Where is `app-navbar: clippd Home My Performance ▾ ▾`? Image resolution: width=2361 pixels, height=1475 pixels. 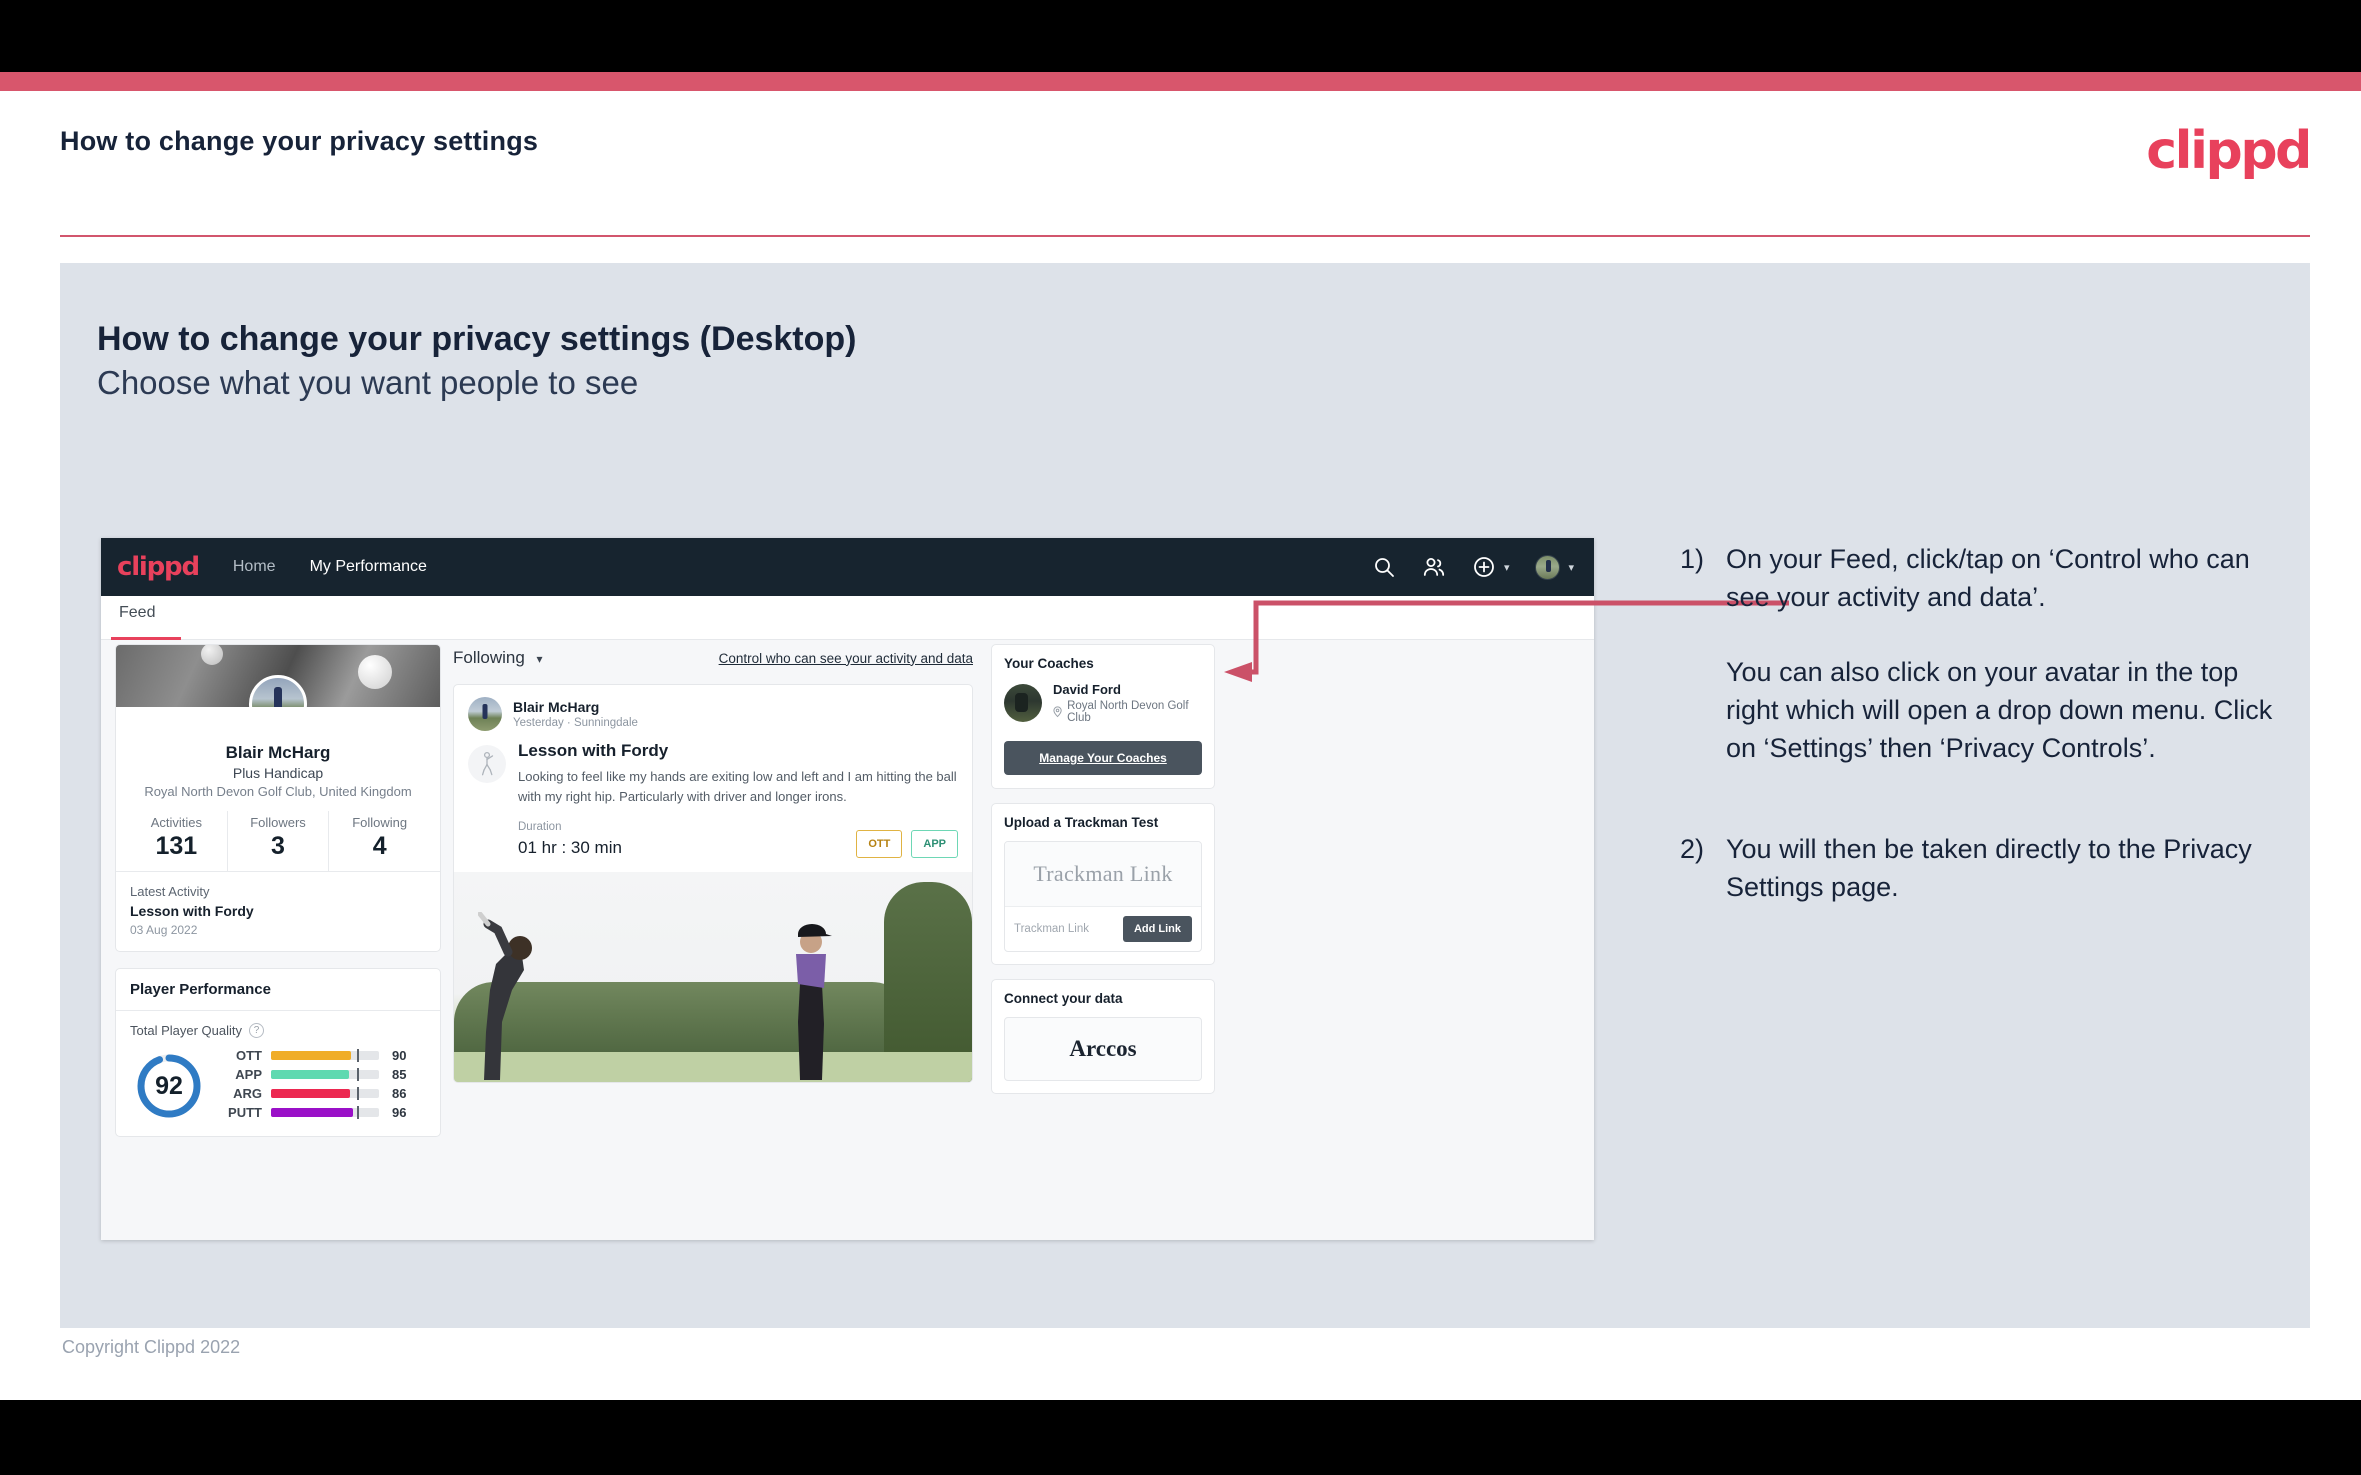 app-navbar: clippd Home My Performance ▾ ▾ is located at coordinates (847, 567).